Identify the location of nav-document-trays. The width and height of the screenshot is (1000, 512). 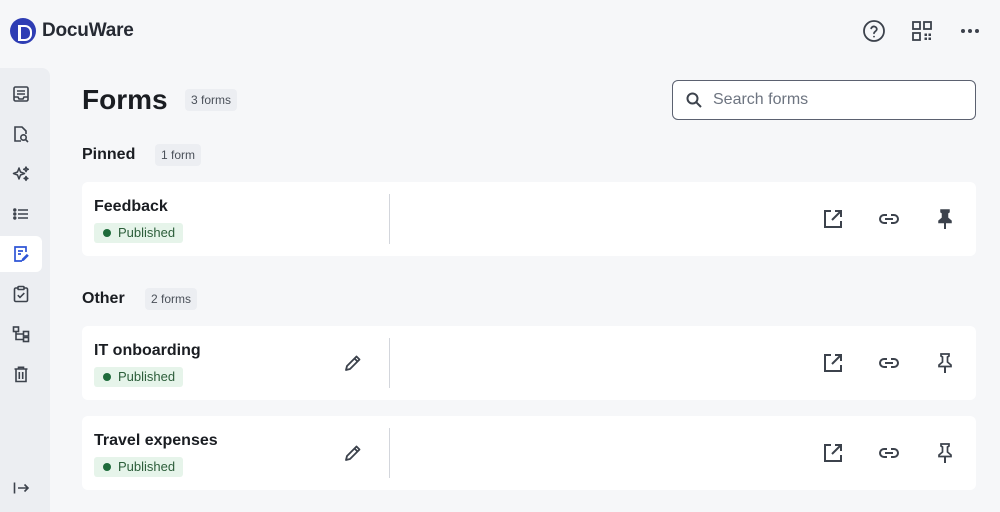
(21, 94).